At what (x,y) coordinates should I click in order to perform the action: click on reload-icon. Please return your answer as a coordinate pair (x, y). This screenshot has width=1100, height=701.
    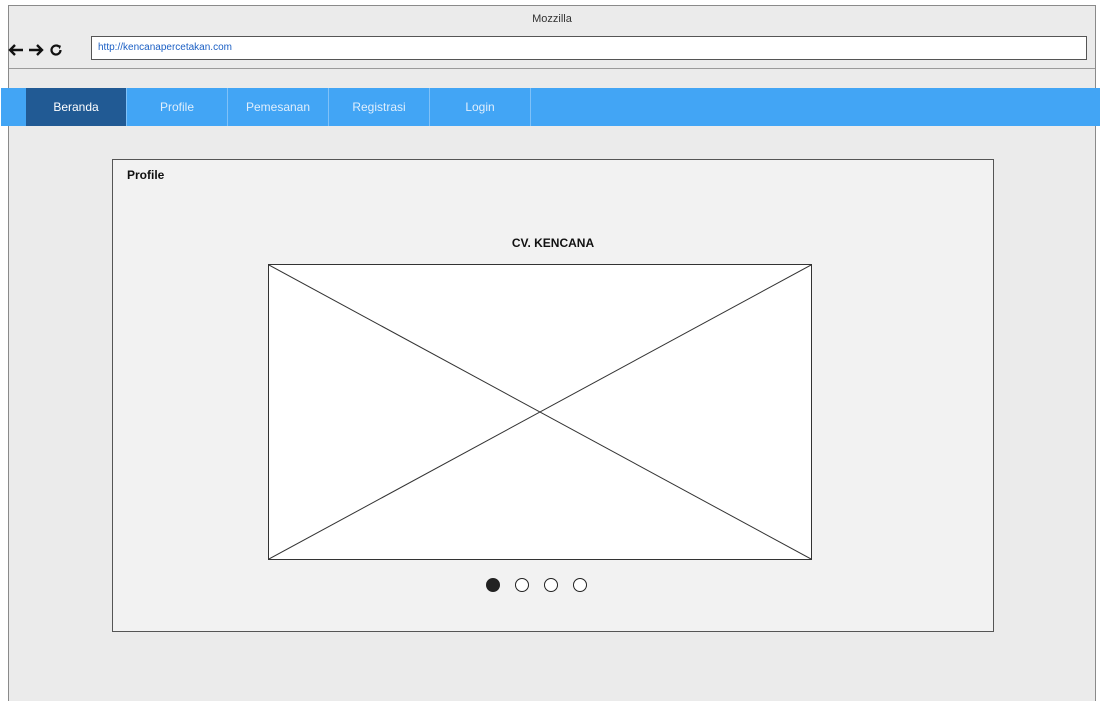
    Looking at the image, I should click on (56, 50).